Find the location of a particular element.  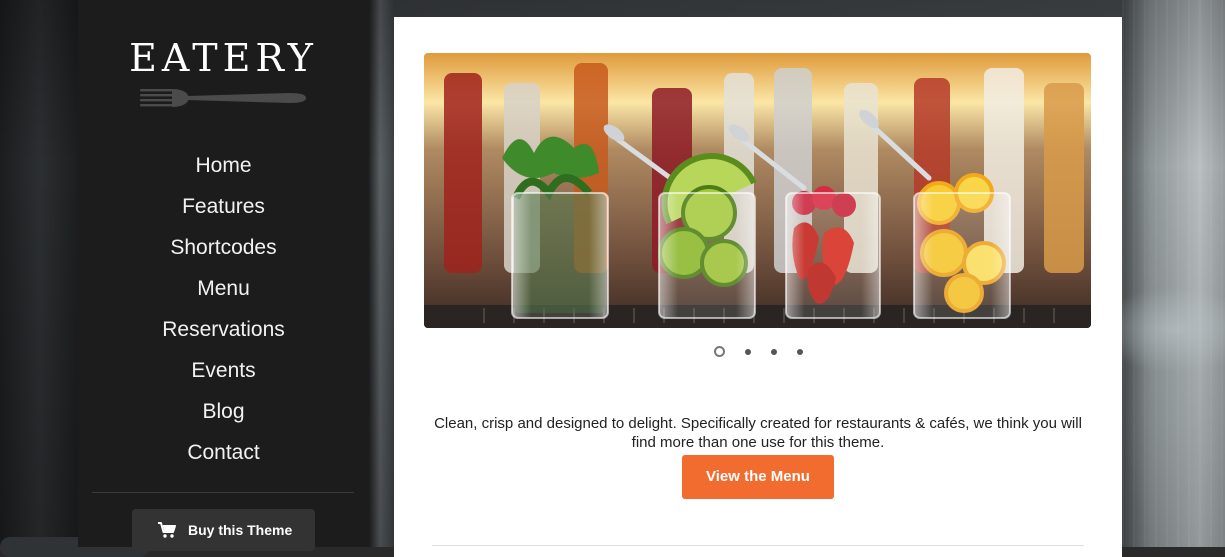

buy-theme-button: Buy this Theme is located at coordinates (223, 530).